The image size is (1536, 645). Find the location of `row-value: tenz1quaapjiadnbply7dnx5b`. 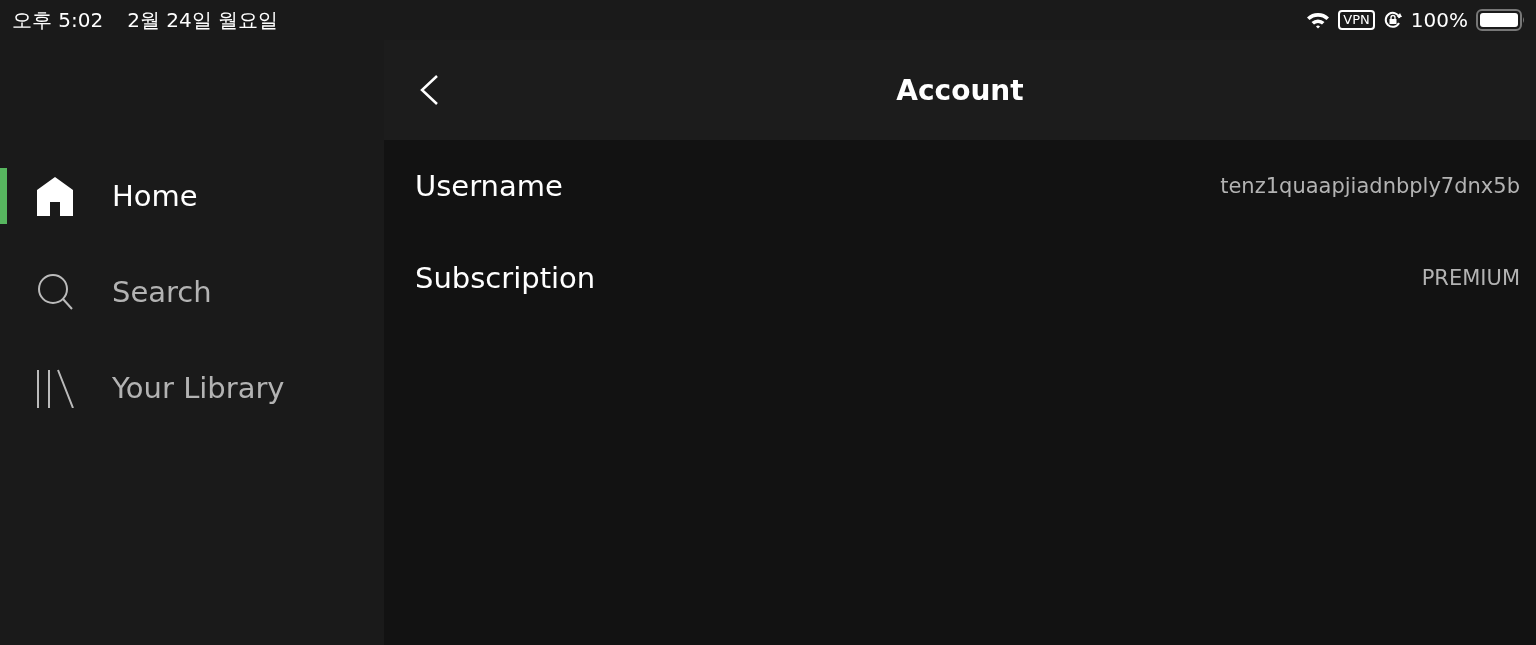

row-value: tenz1quaapjiadnbply7dnx5b is located at coordinates (1370, 186).